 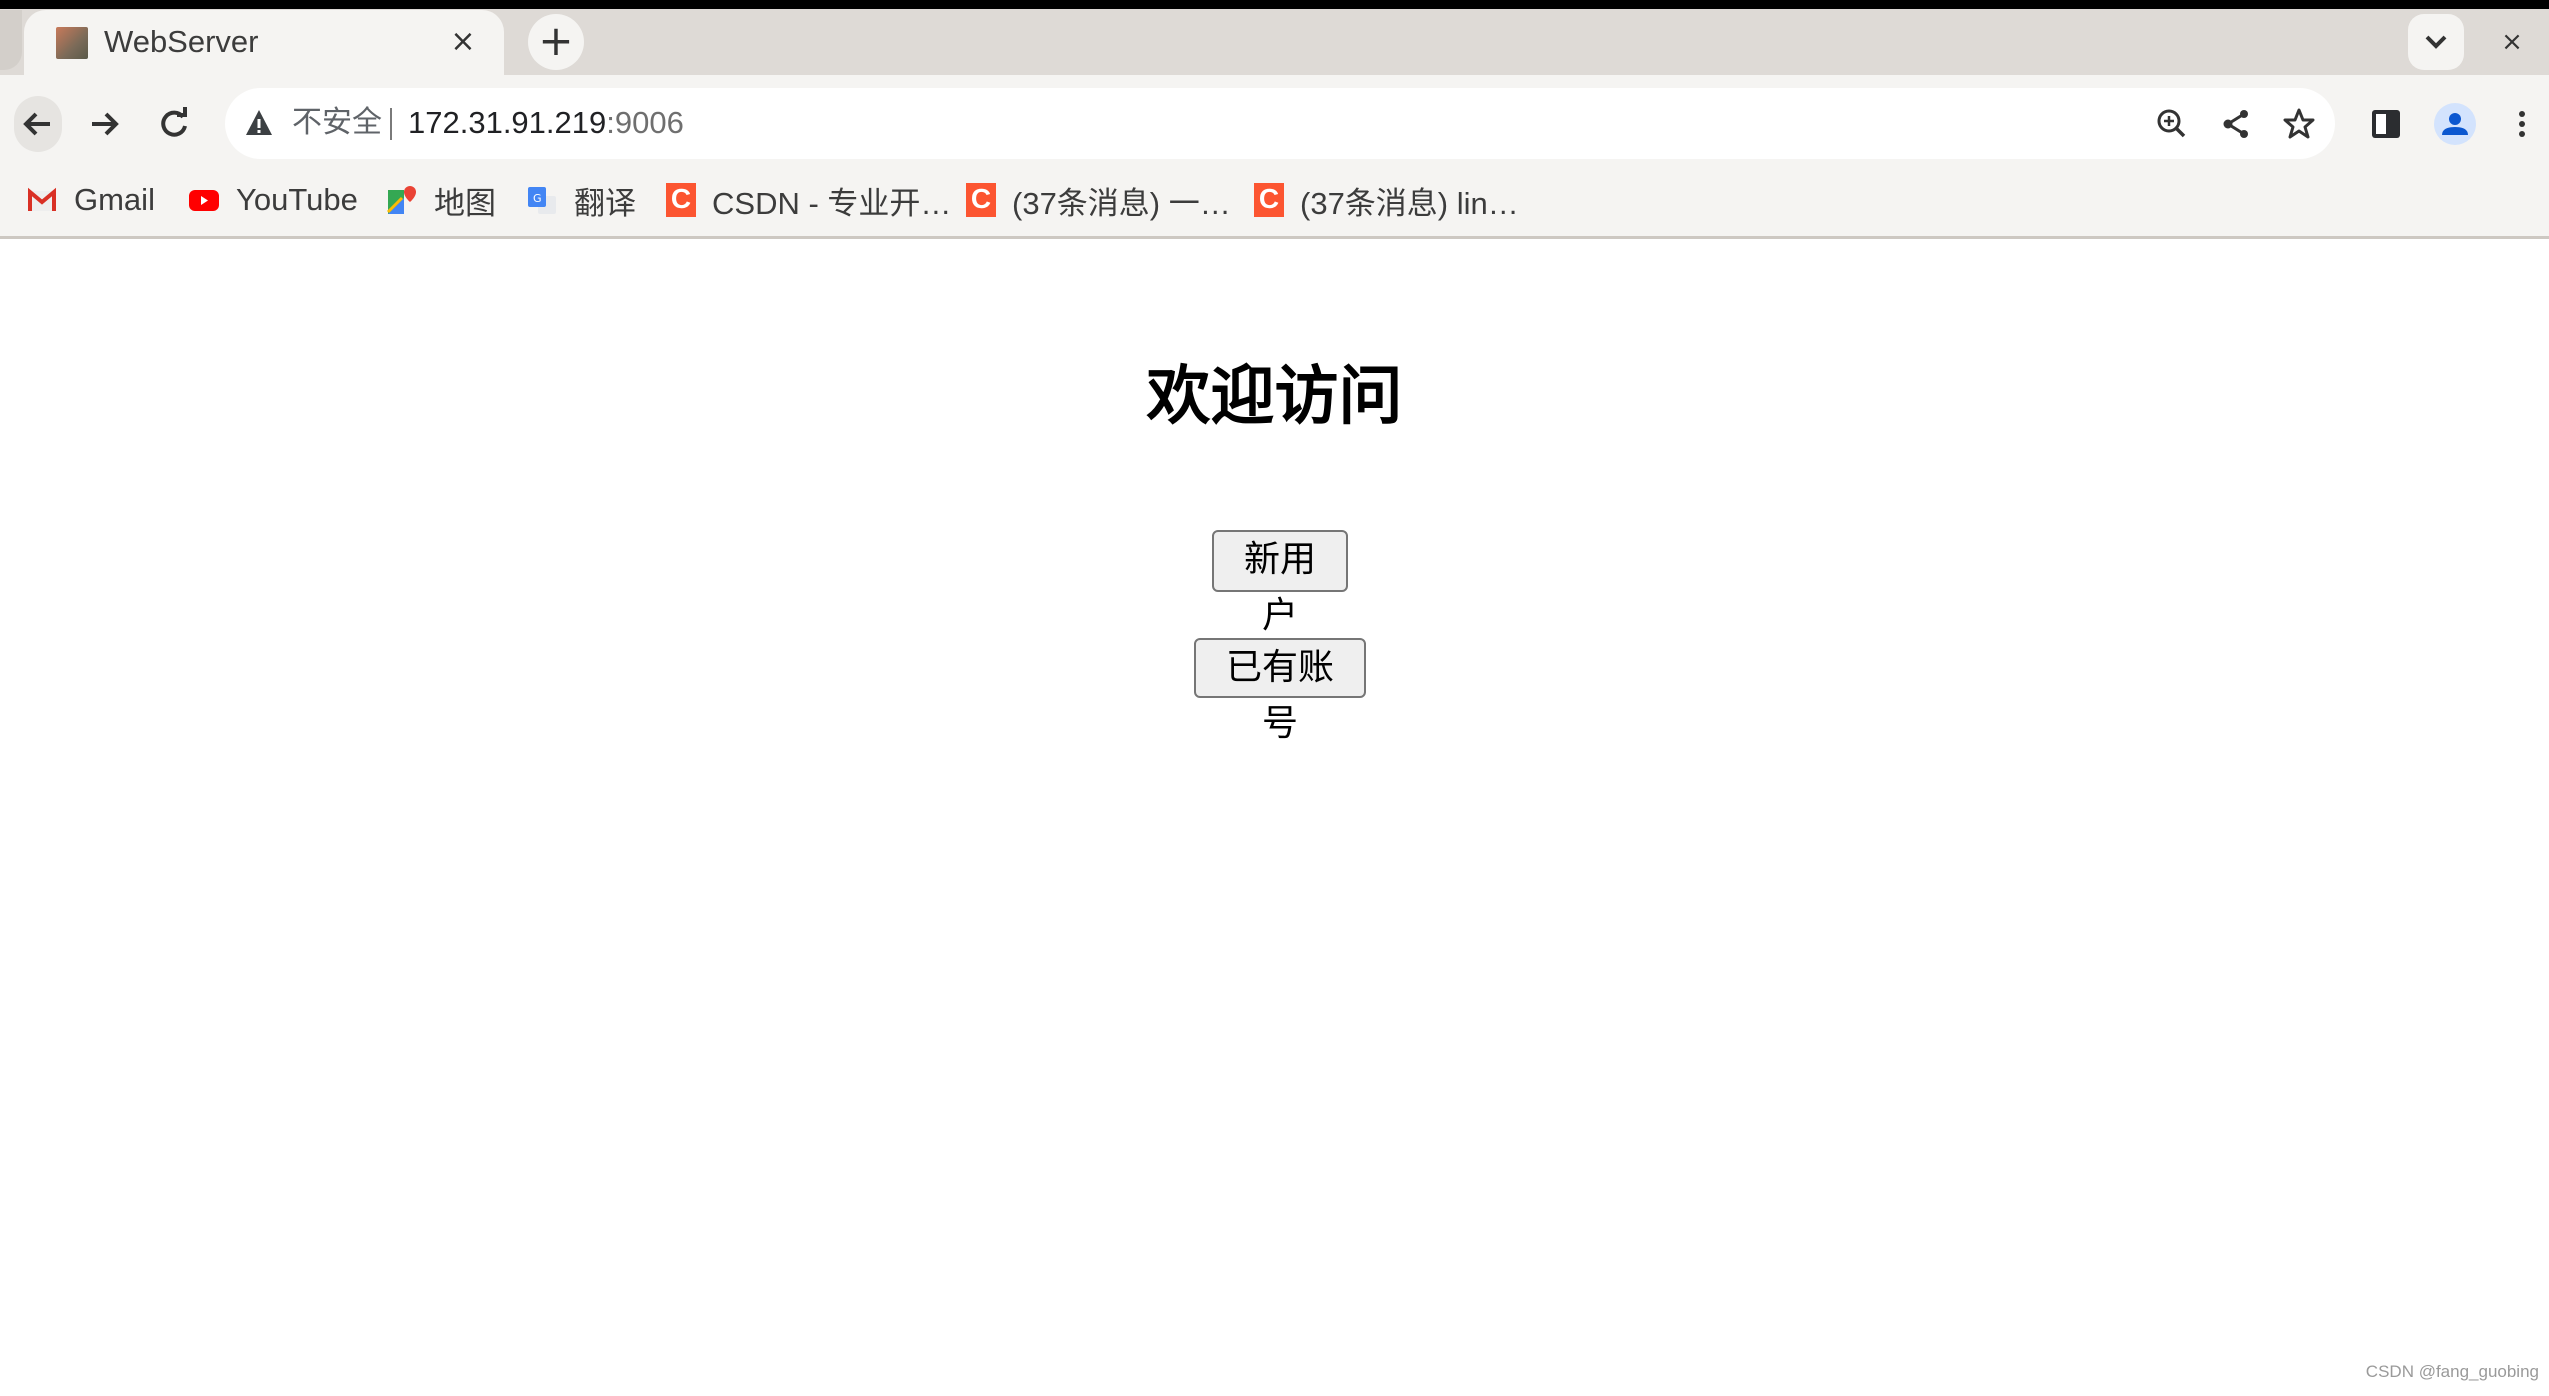 I want to click on screen-top-edge, so click(x=1274, y=4).